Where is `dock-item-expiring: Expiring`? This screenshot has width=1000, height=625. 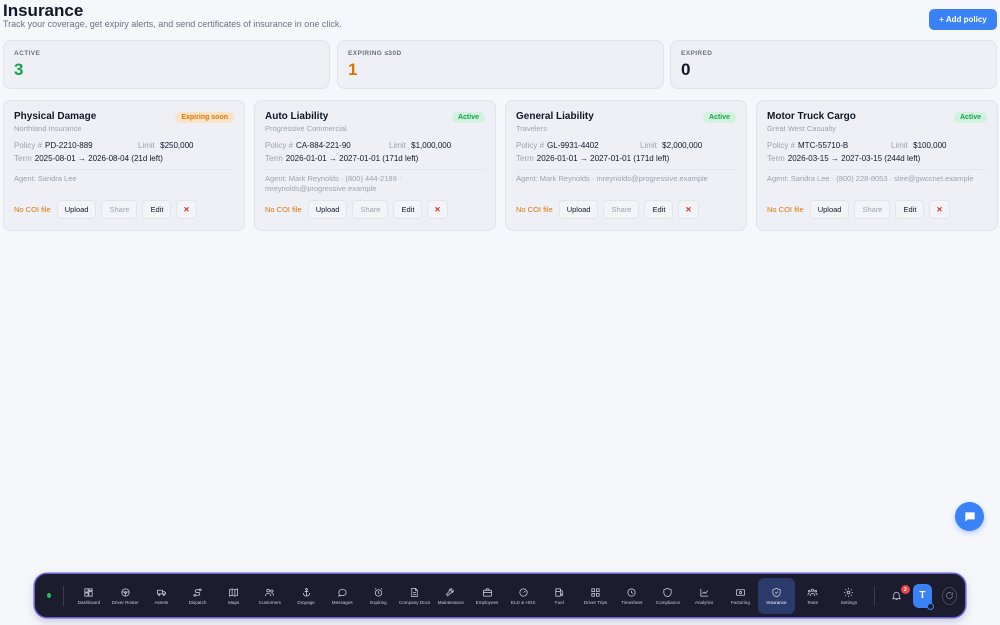
dock-item-expiring: Expiring is located at coordinates (378, 596).